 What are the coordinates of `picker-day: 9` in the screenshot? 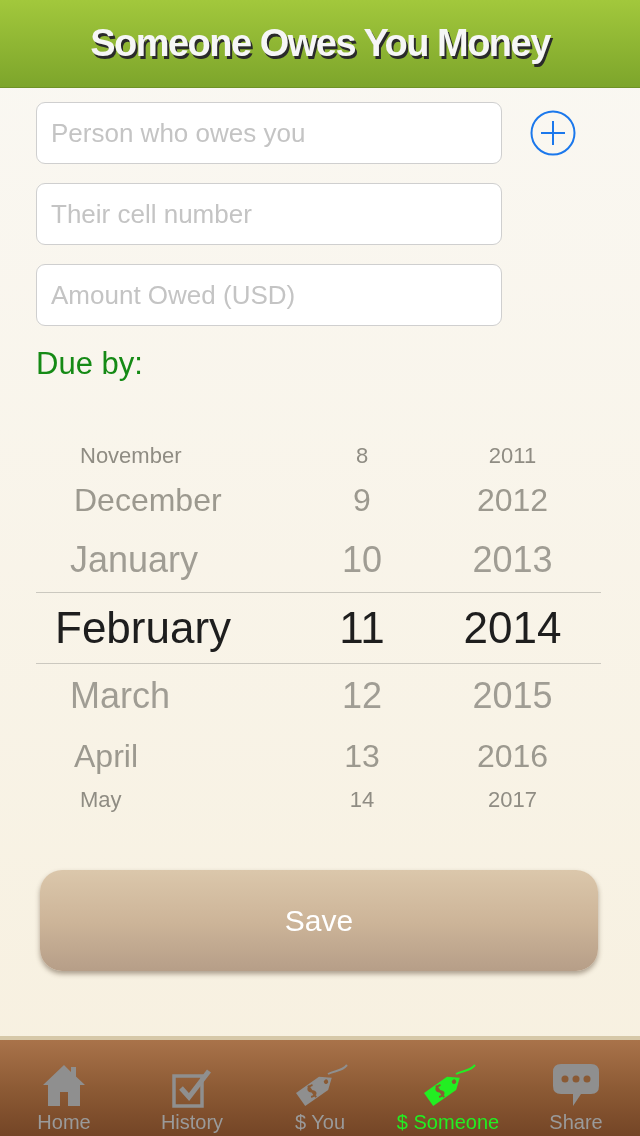 It's located at (362, 500).